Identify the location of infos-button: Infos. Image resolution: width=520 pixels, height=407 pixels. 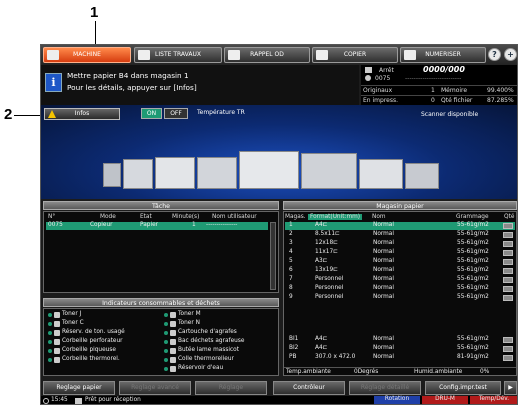
(82, 114).